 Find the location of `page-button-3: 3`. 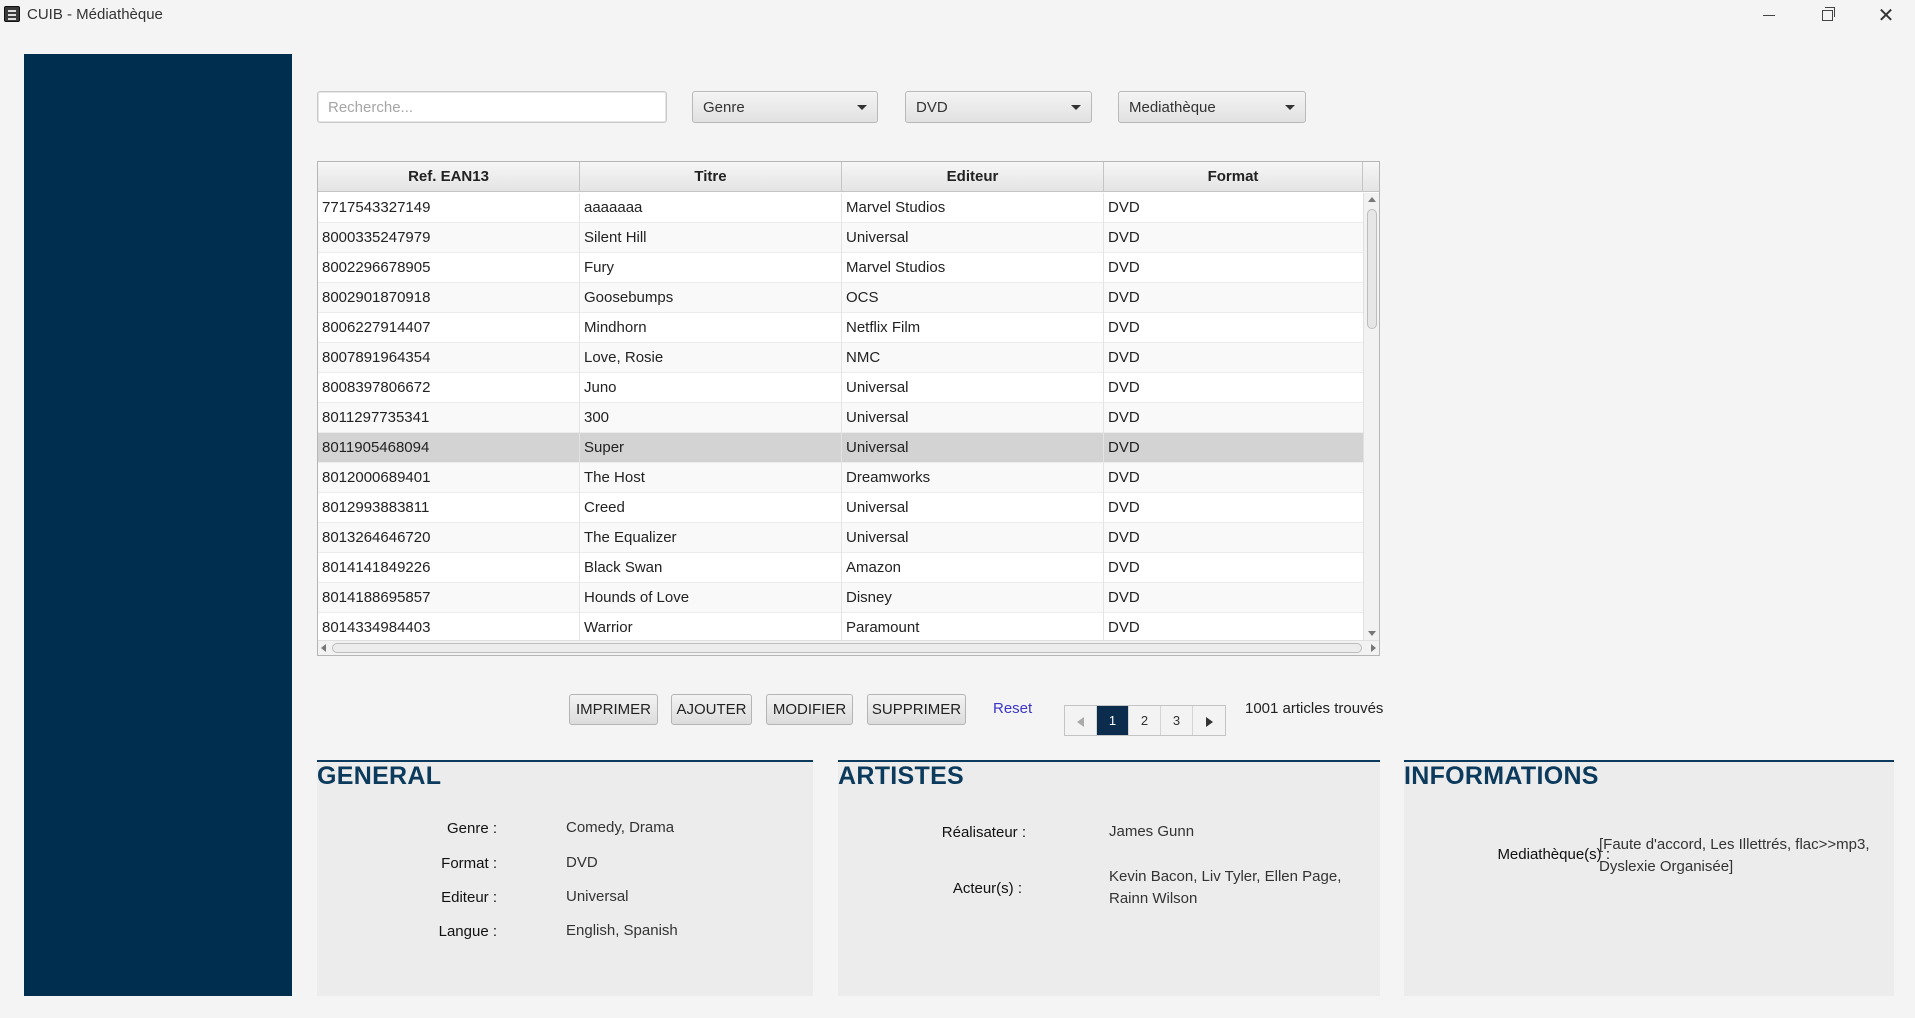

page-button-3: 3 is located at coordinates (1177, 720).